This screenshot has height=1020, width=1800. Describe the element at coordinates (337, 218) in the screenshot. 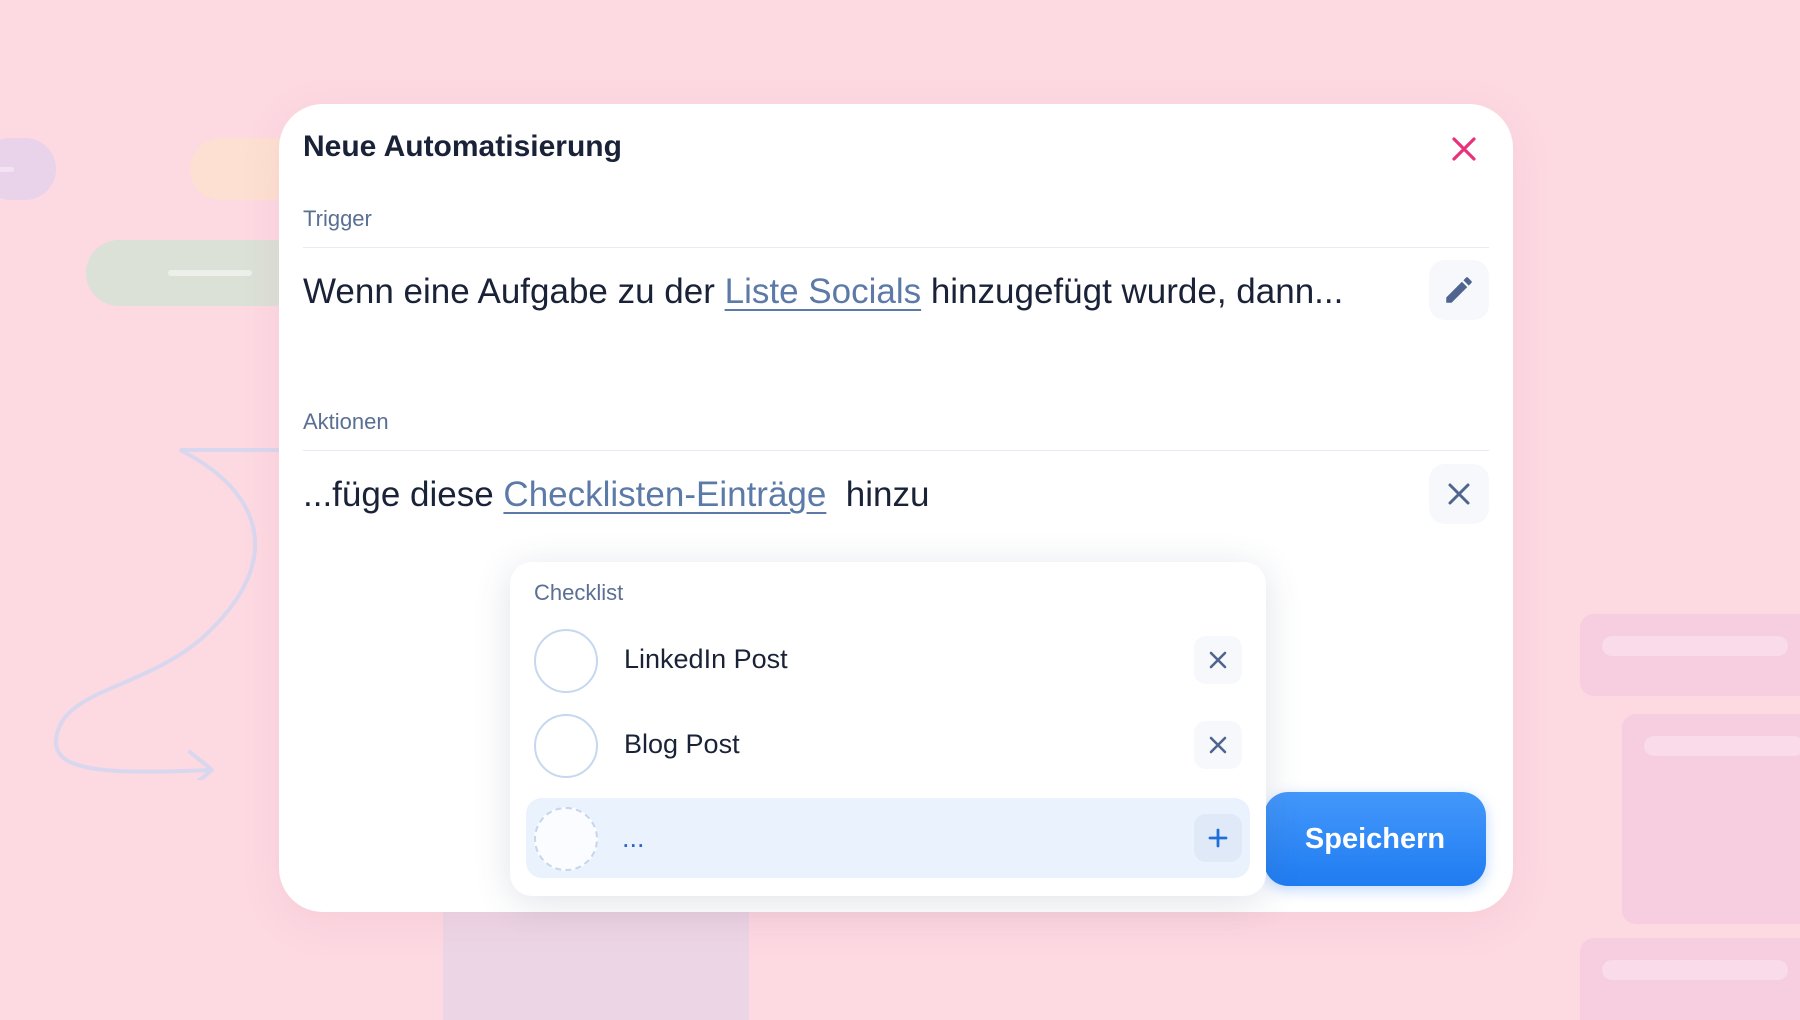

I see `trigger-section-label: Trigger` at that location.